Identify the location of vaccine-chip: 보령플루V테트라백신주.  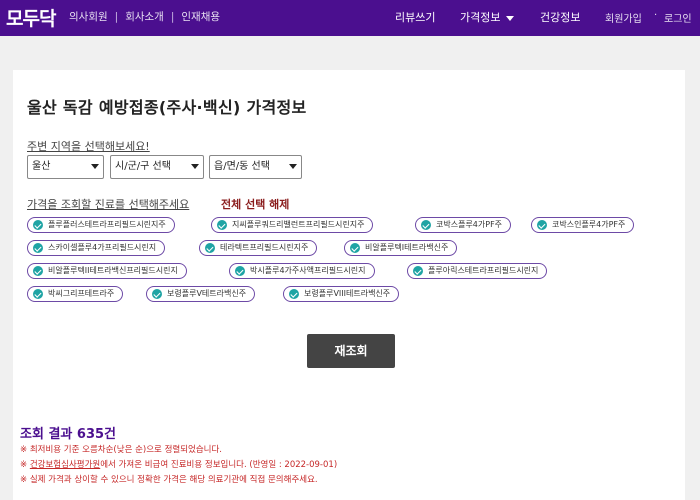
(201, 294).